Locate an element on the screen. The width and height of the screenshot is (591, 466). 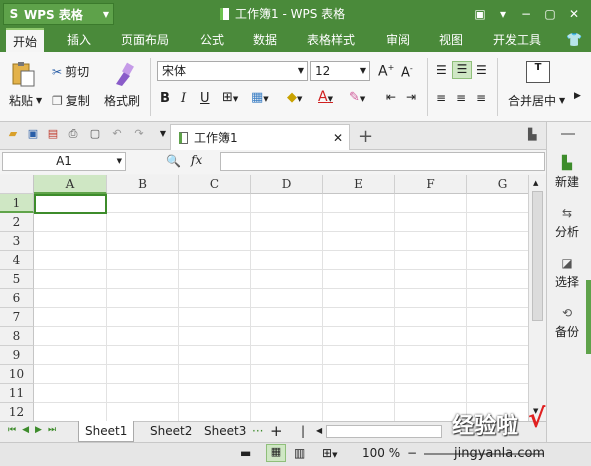
sheet-tab-1: Sheet1 is located at coordinates (106, 431).